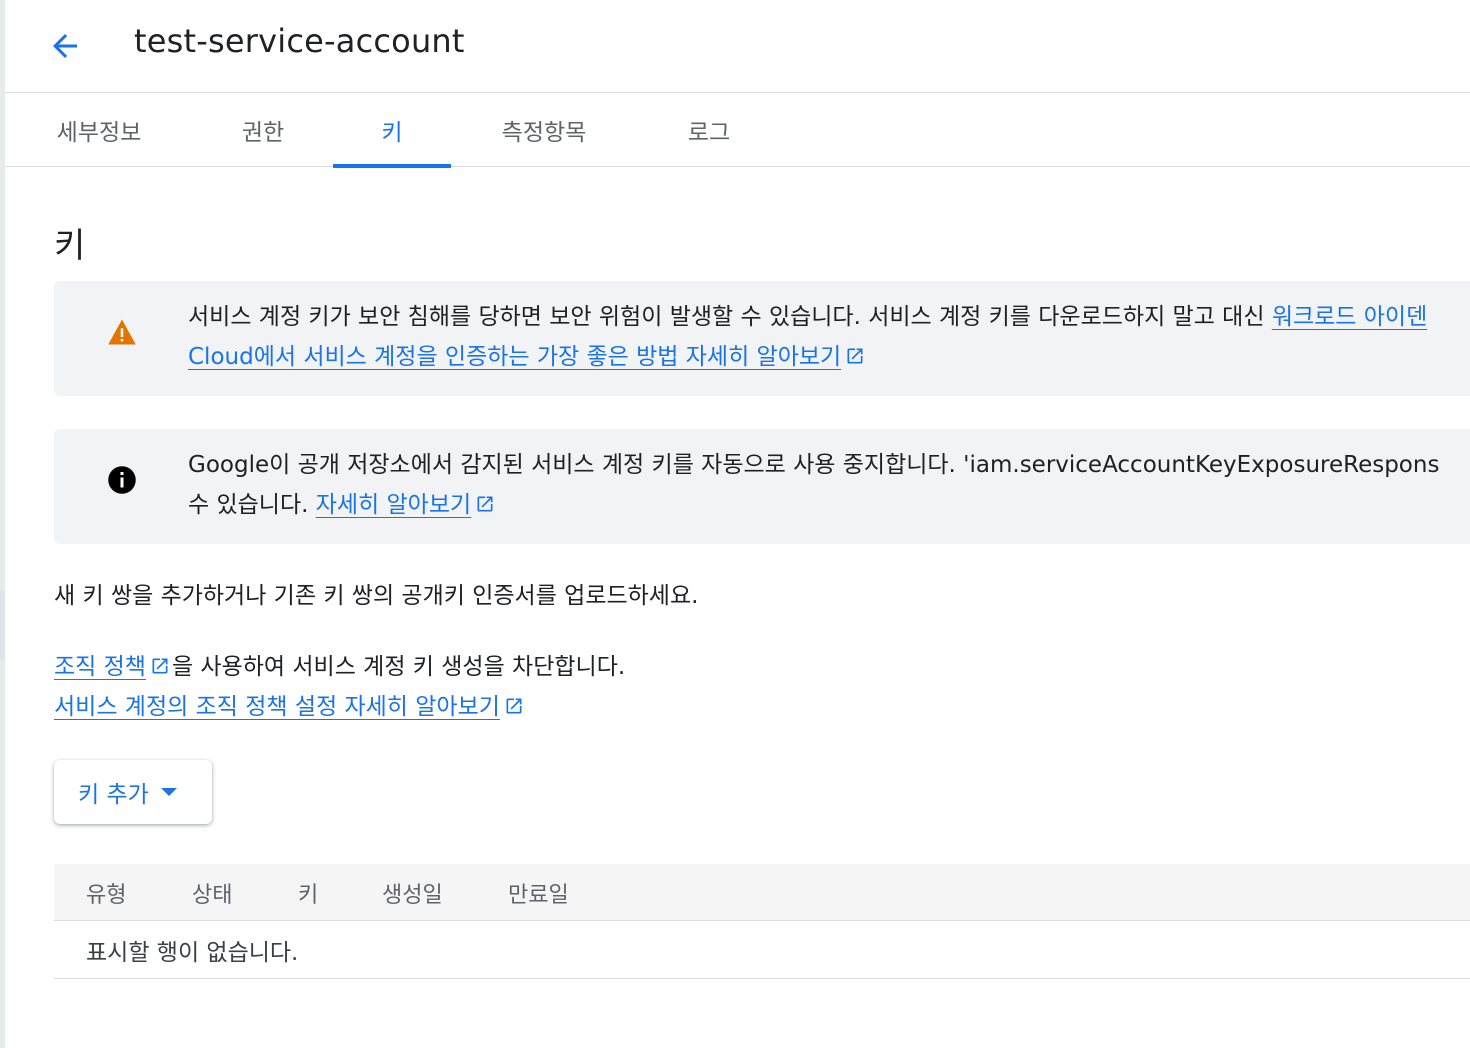 The height and width of the screenshot is (1048, 1470). Describe the element at coordinates (122, 332) in the screenshot. I see `warning-triangle-icon` at that location.